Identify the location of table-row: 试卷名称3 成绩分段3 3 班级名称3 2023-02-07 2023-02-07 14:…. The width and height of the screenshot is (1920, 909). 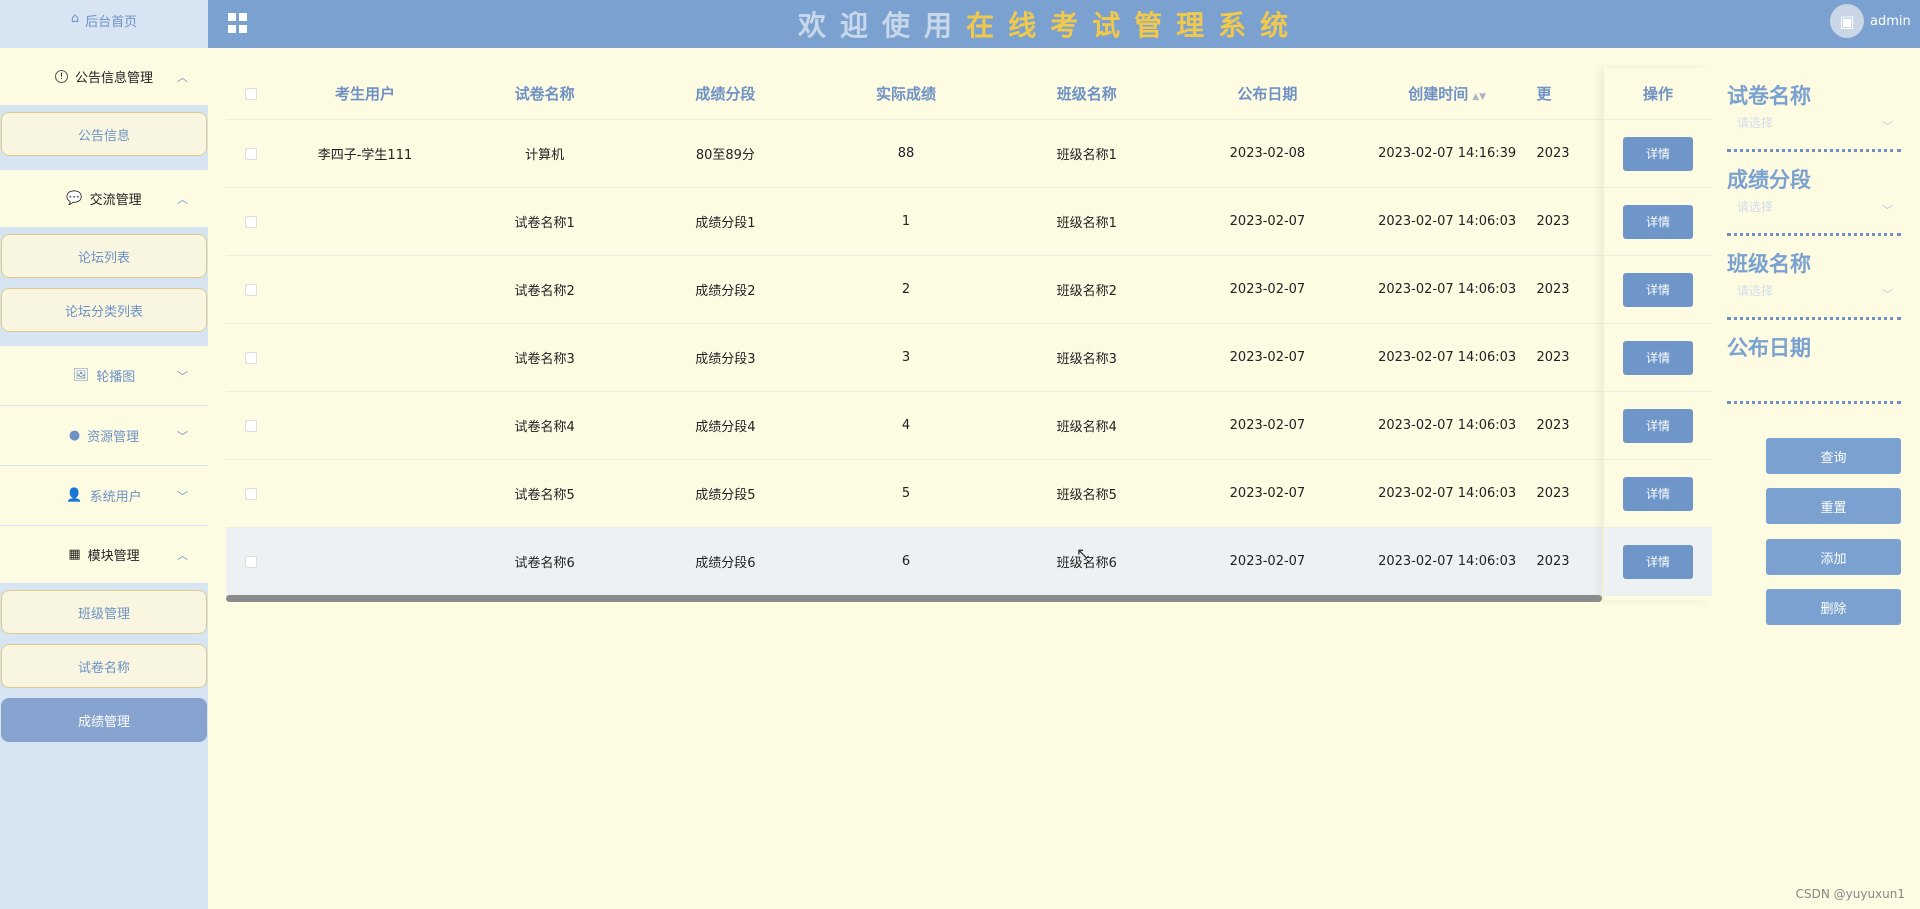
(914, 358).